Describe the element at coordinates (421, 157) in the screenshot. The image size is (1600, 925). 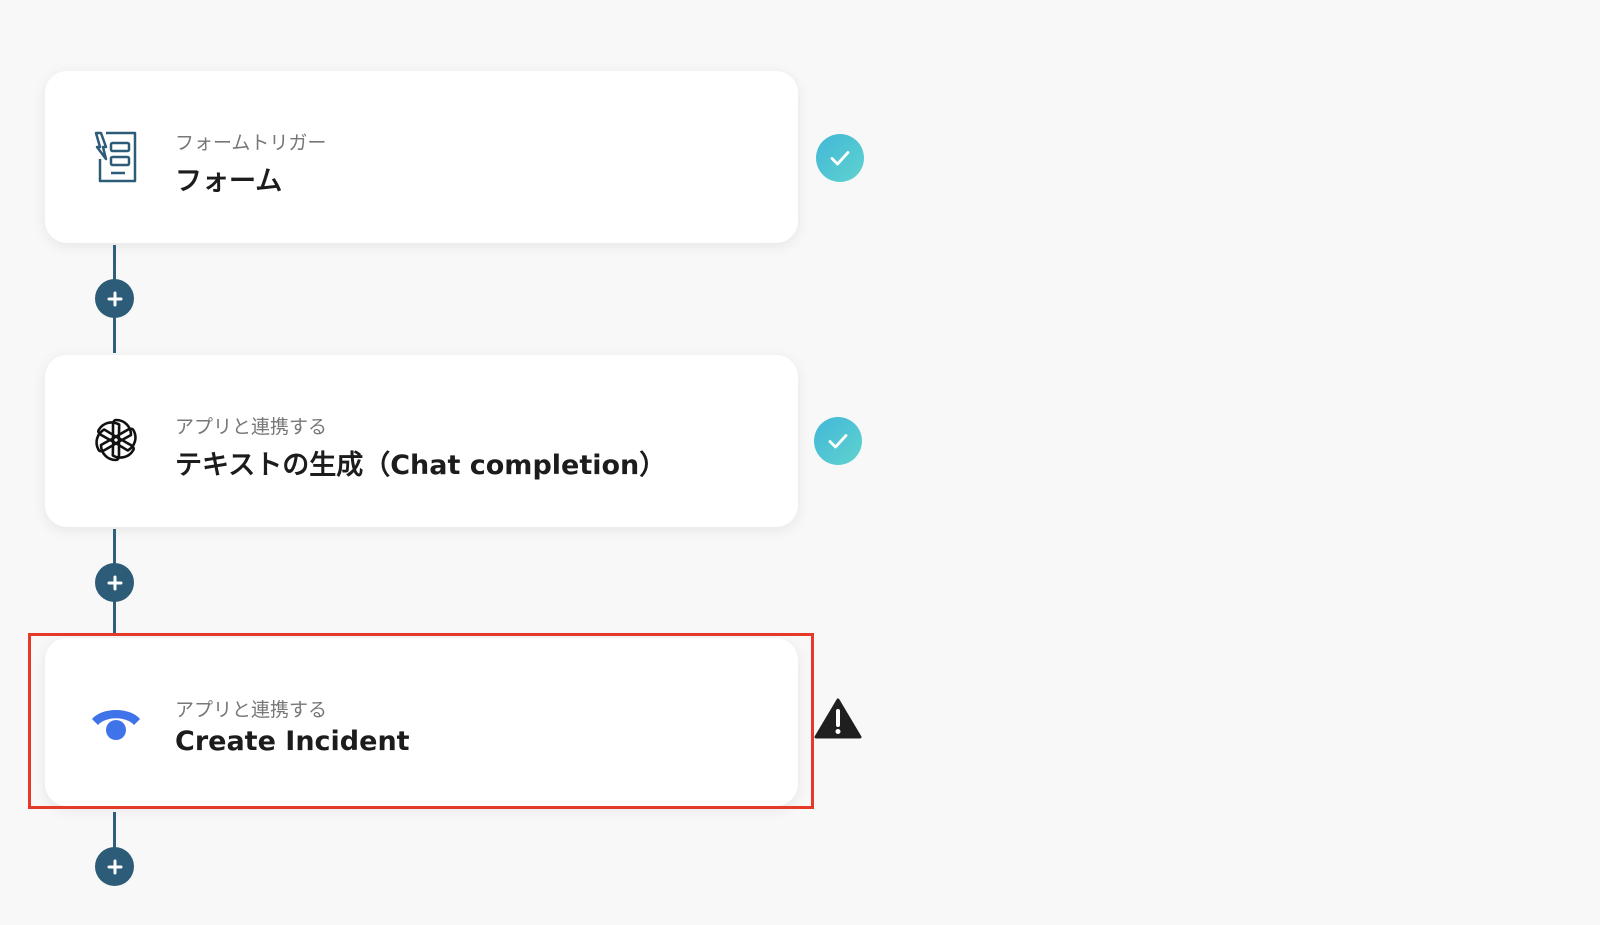
I see `step-card-form-trigger: フォームトリガー フォーム` at that location.